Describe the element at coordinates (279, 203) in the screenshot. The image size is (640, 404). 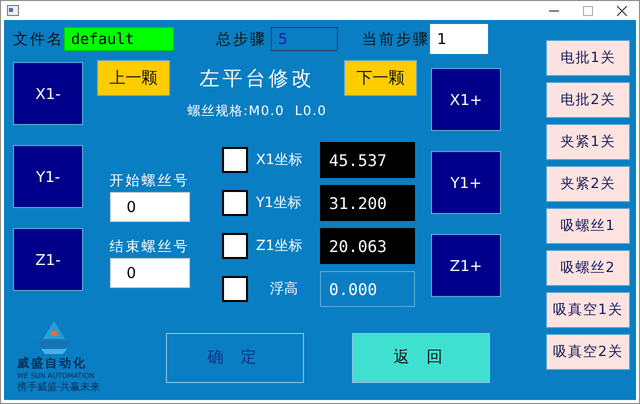
I see `axis-label: Y1坐标` at that location.